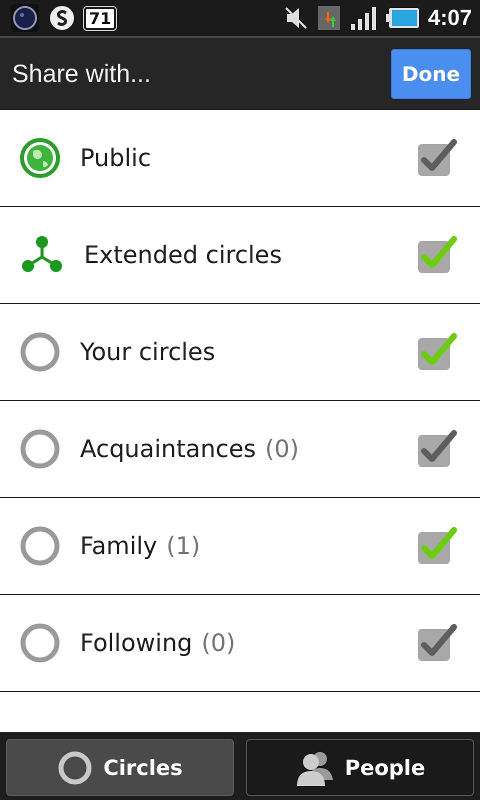  Describe the element at coordinates (314, 768) in the screenshot. I see `people-icon` at that location.